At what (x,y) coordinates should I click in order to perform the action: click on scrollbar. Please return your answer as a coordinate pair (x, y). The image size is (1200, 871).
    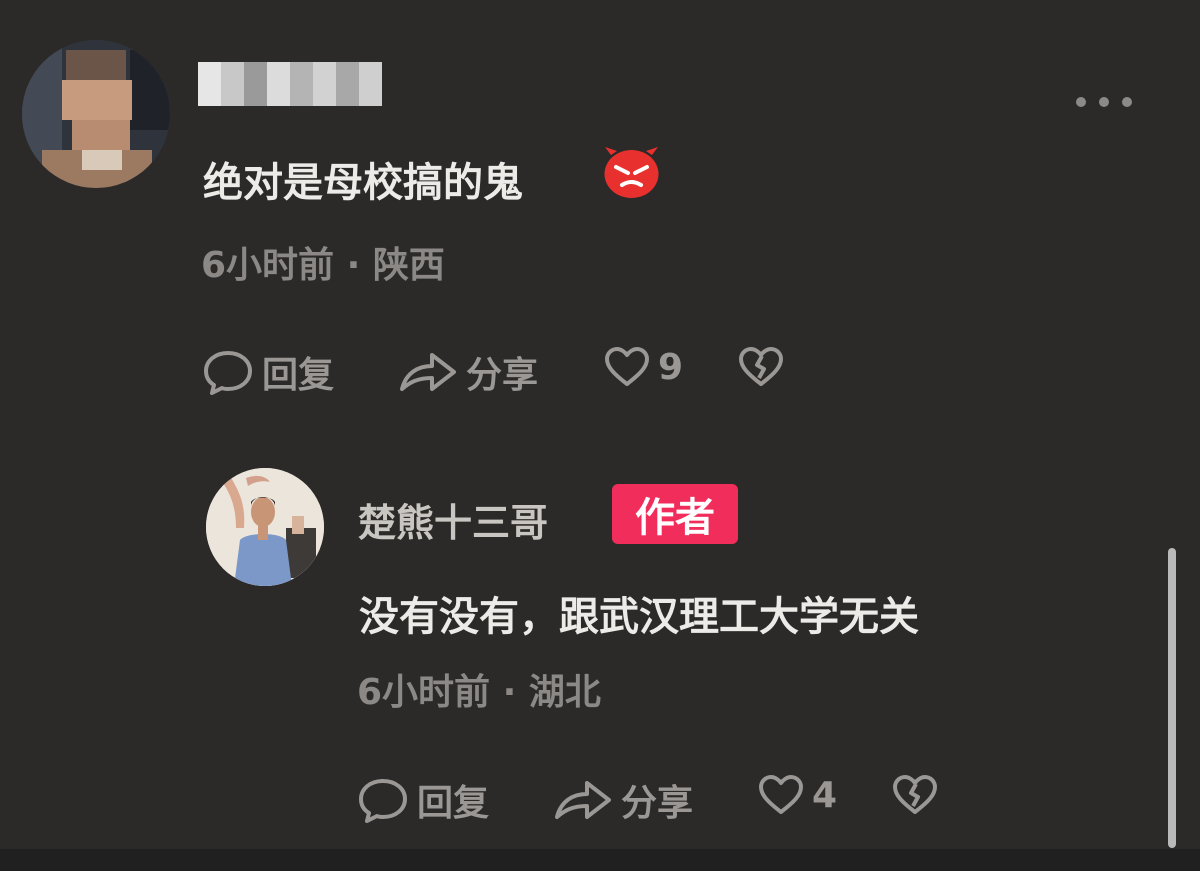
    Looking at the image, I should click on (1172, 698).